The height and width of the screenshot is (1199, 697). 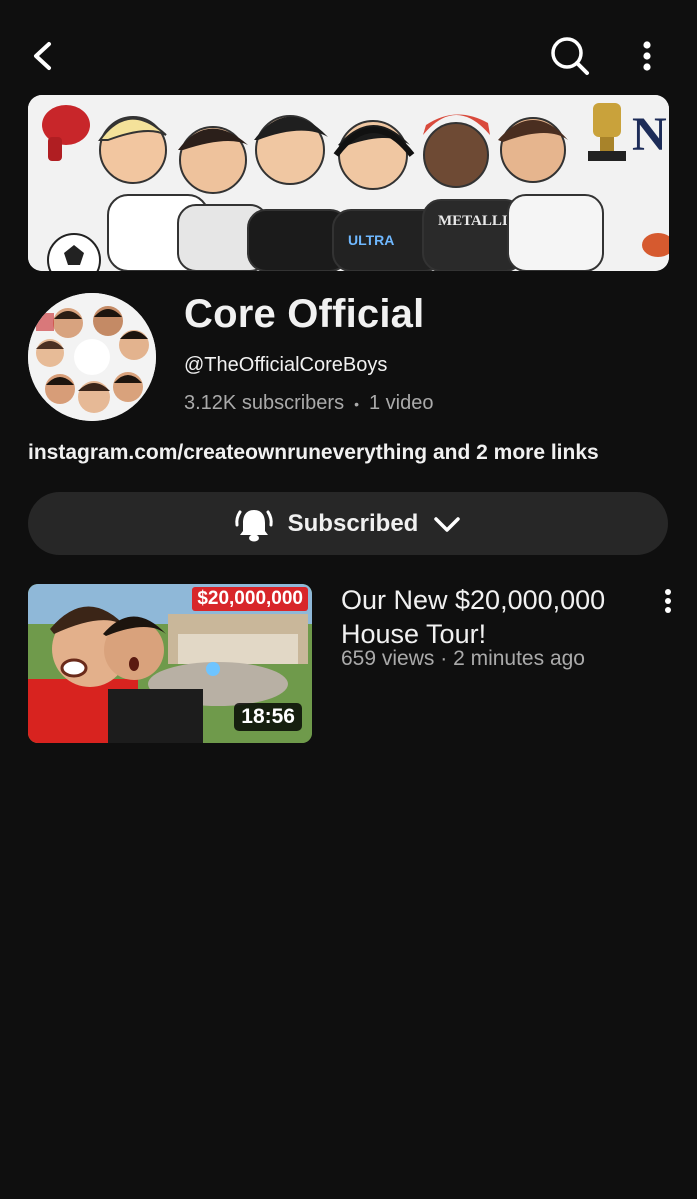 I want to click on chevron-down-icon, so click(x=447, y=524).